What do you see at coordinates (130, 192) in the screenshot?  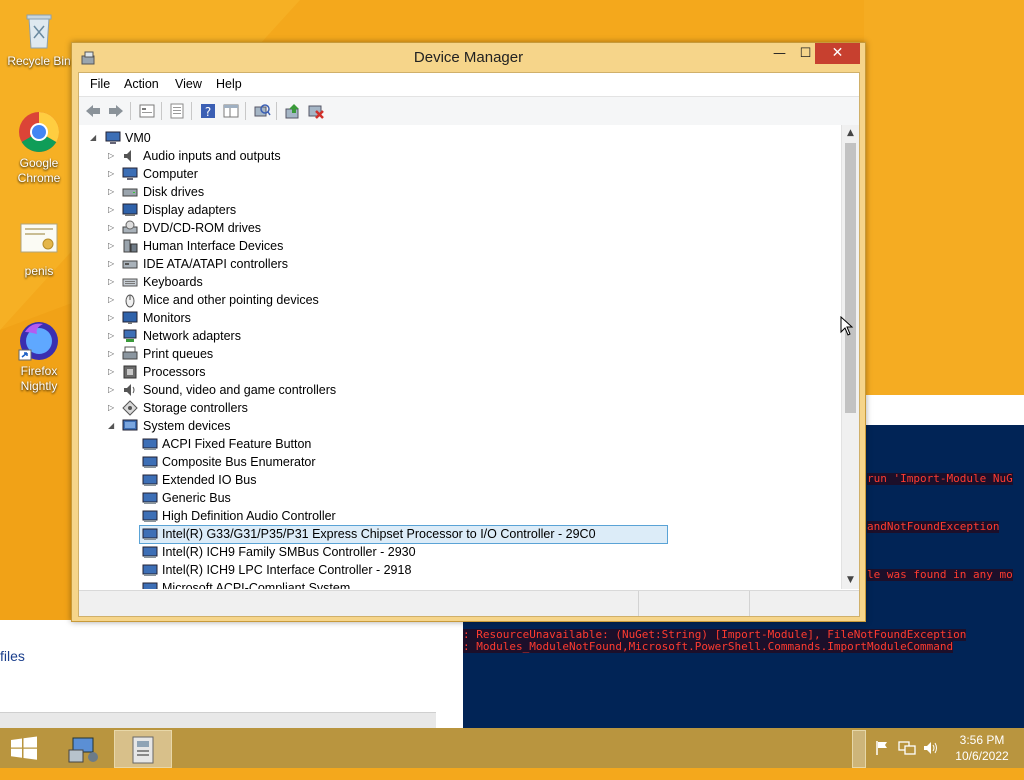 I see `disk-drive-icon` at bounding box center [130, 192].